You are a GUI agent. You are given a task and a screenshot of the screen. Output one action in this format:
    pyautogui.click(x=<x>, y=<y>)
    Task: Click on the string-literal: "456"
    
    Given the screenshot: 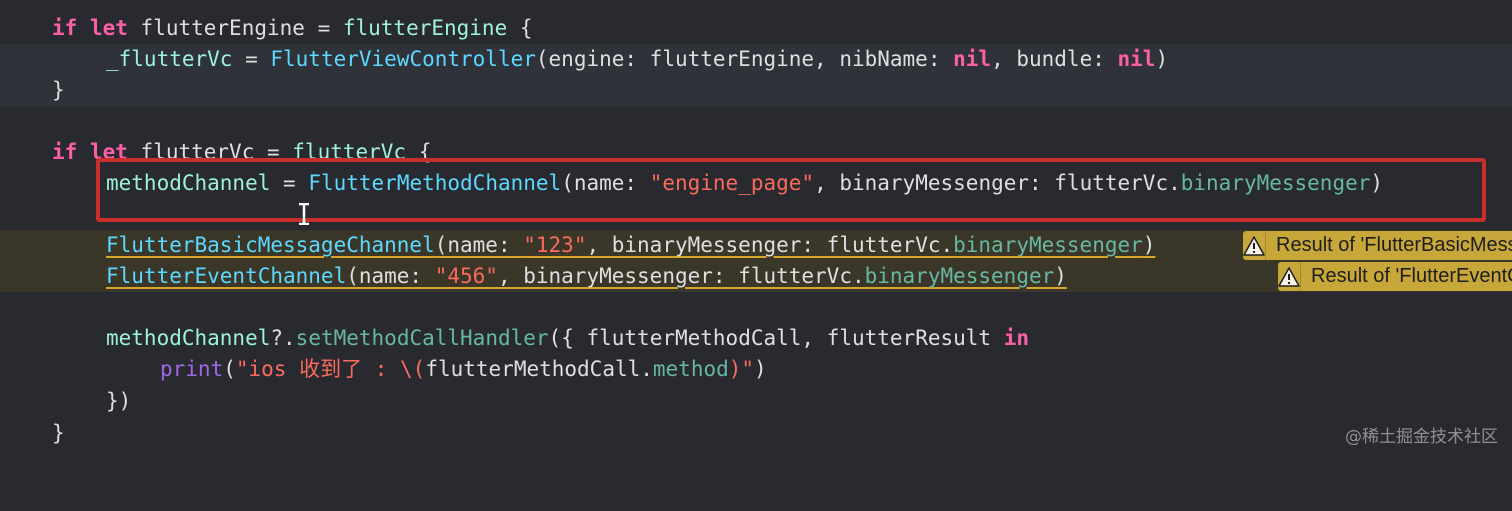 What is the action you would take?
    pyautogui.click(x=466, y=276)
    